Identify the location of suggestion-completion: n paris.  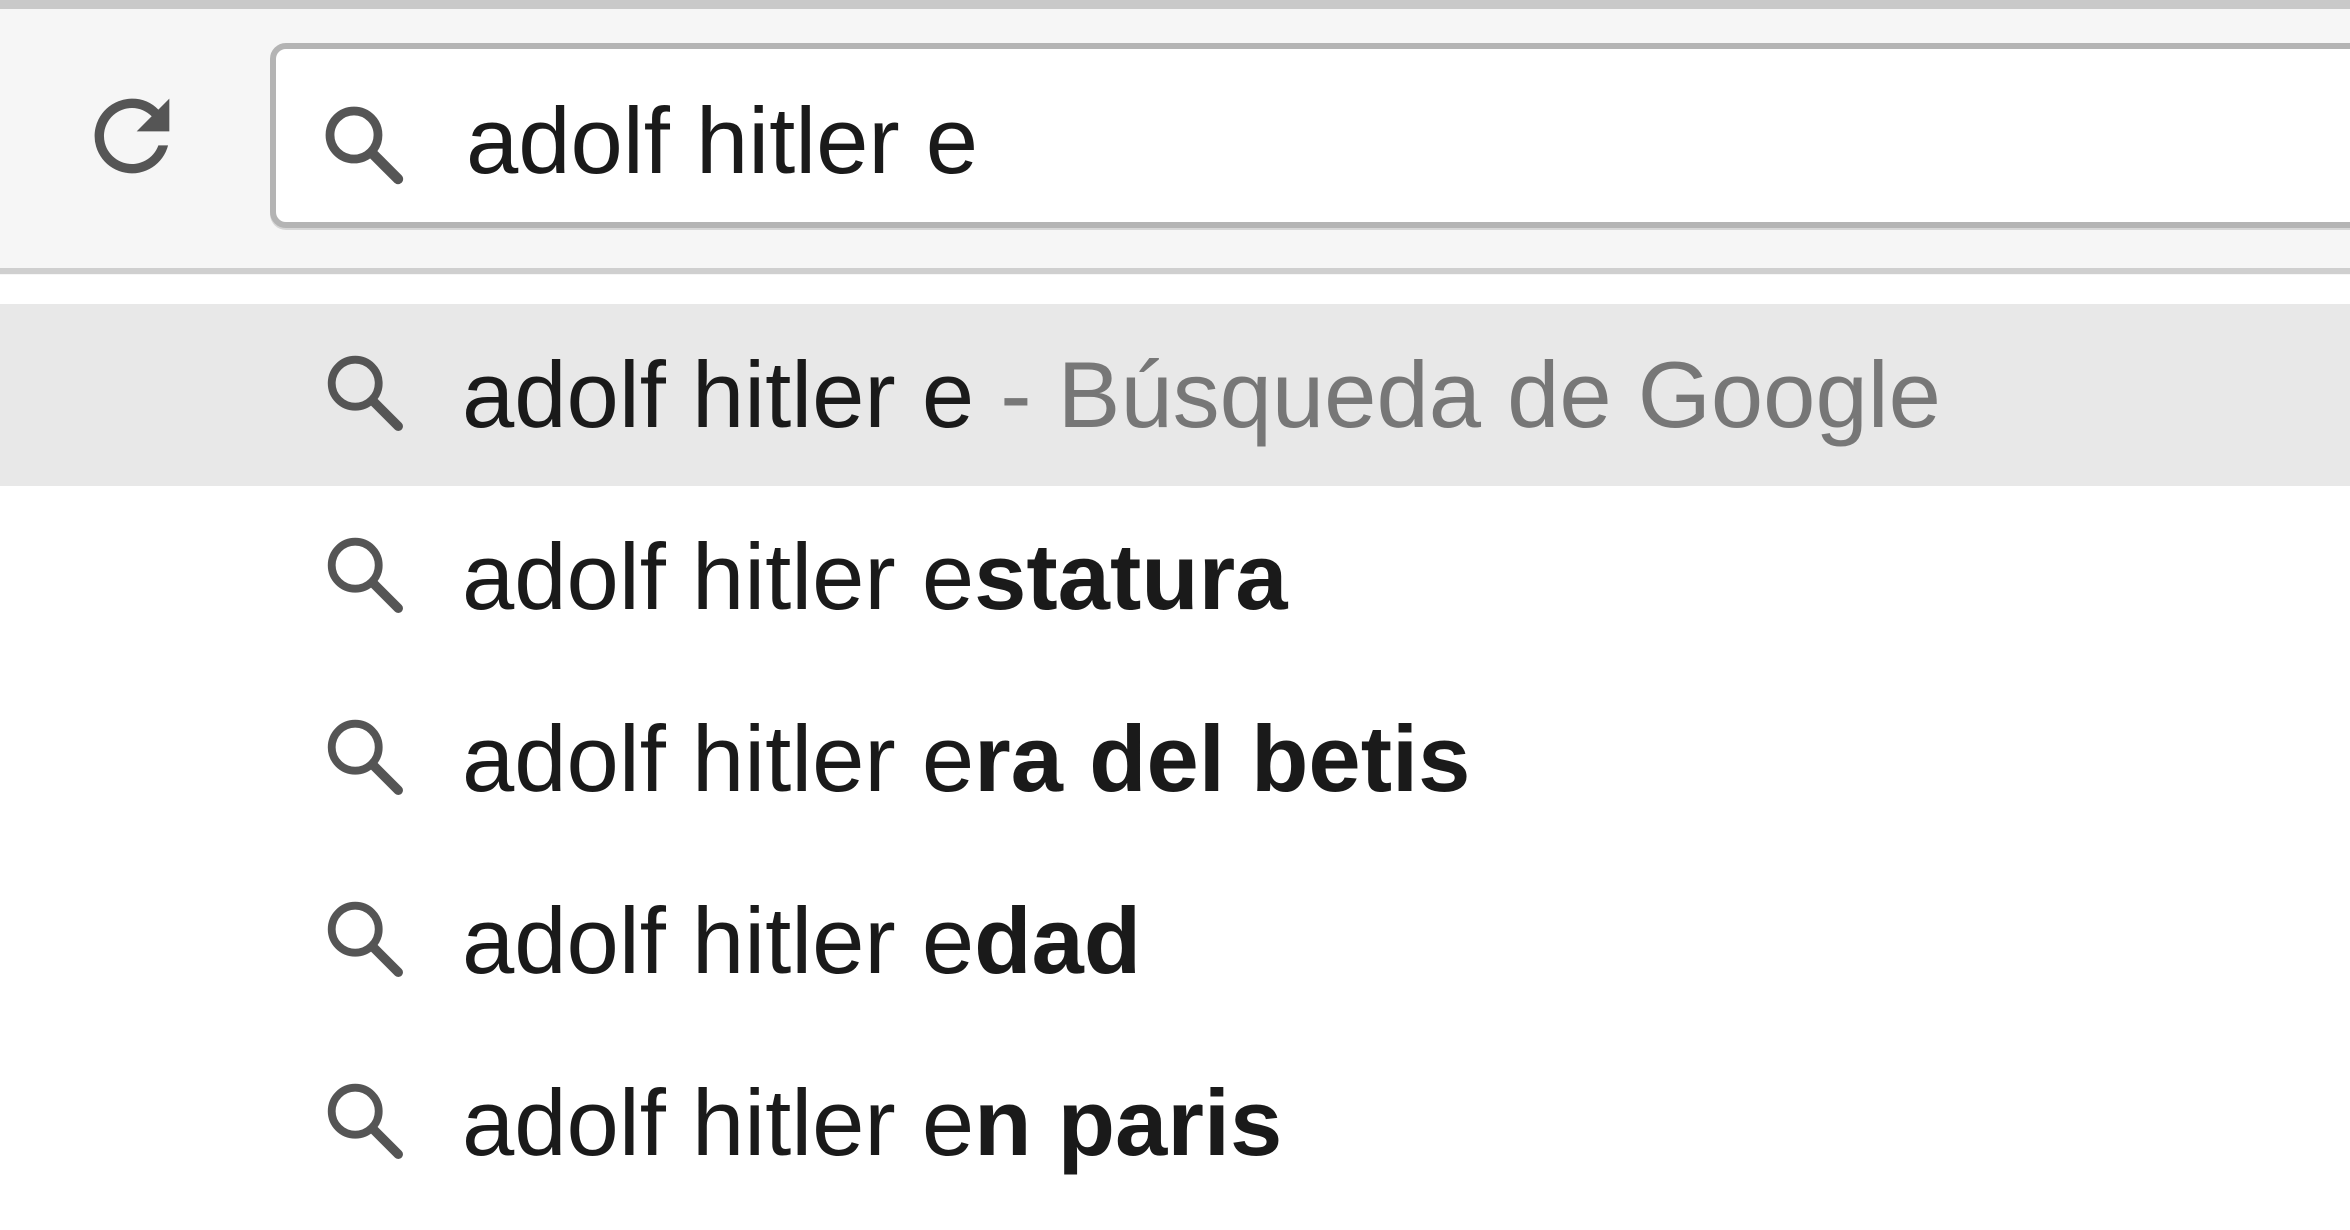
(1128, 1122).